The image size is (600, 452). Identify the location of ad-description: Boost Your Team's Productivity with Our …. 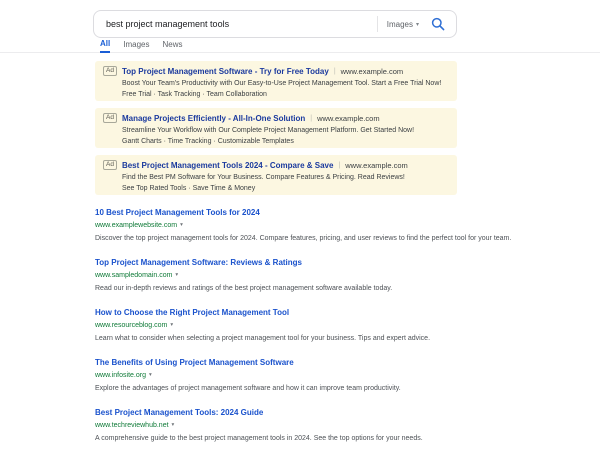
(282, 83).